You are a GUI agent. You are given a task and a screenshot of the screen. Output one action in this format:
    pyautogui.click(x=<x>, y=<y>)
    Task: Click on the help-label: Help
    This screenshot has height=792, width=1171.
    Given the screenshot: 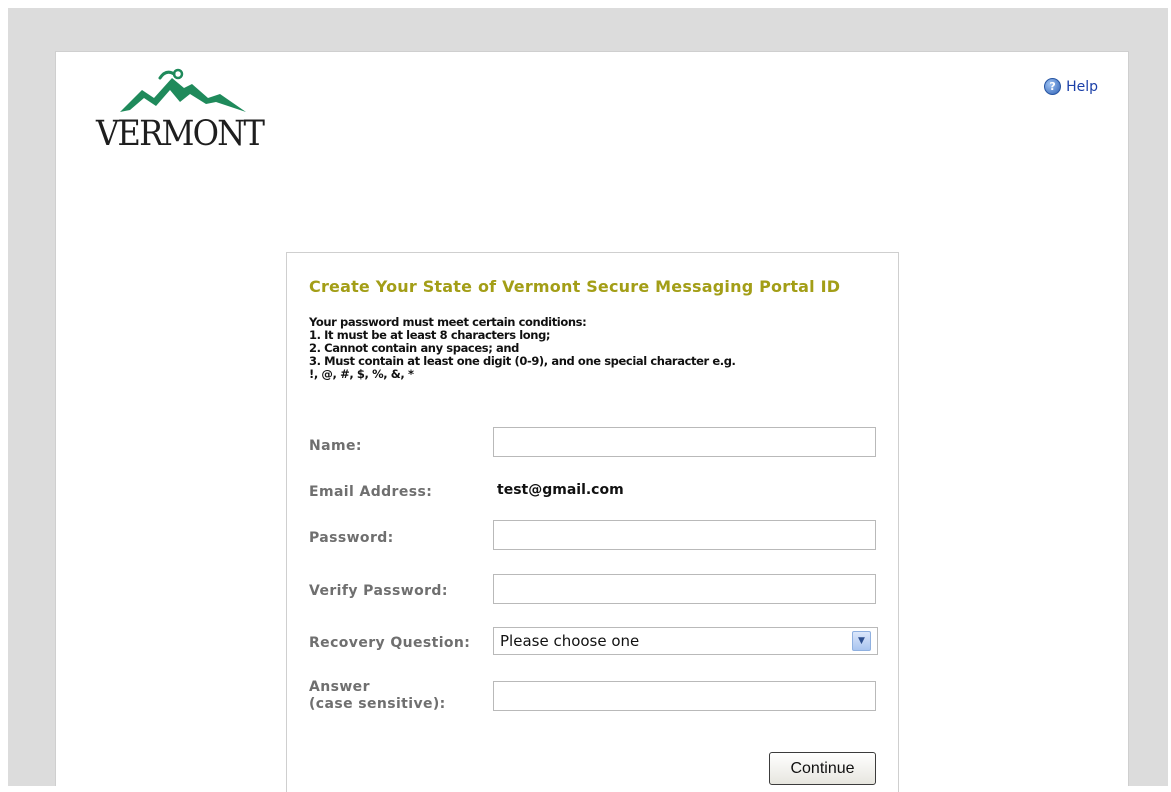 What is the action you would take?
    pyautogui.click(x=1082, y=86)
    